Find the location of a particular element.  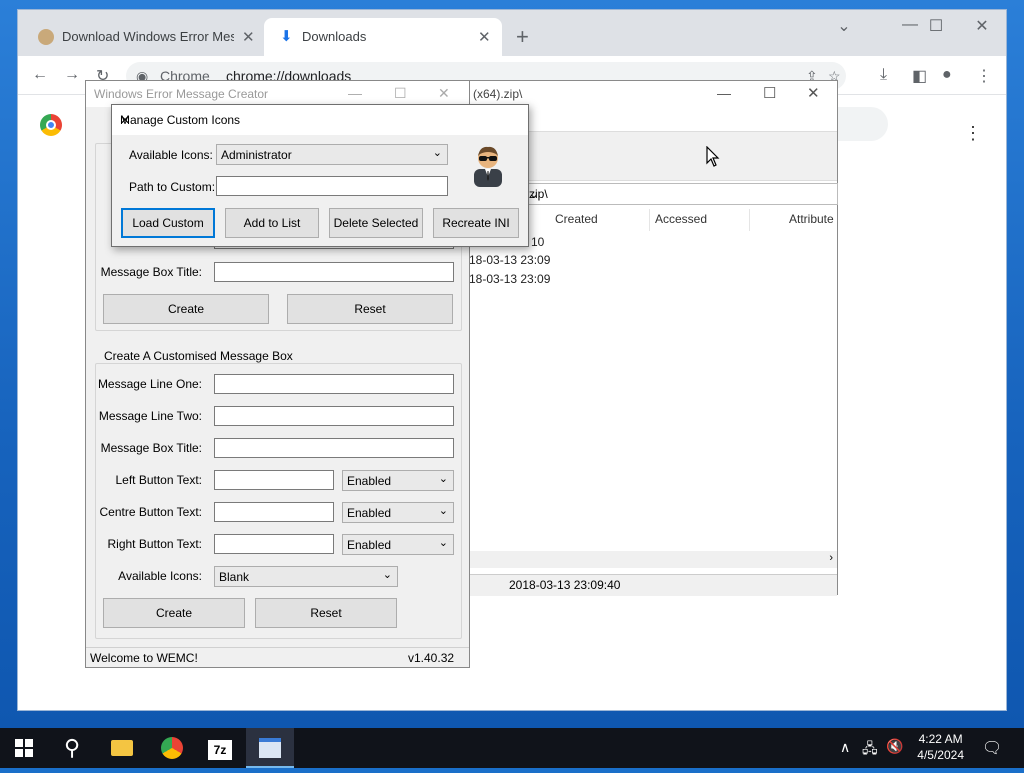

message-line-one-input is located at coordinates (334, 384).